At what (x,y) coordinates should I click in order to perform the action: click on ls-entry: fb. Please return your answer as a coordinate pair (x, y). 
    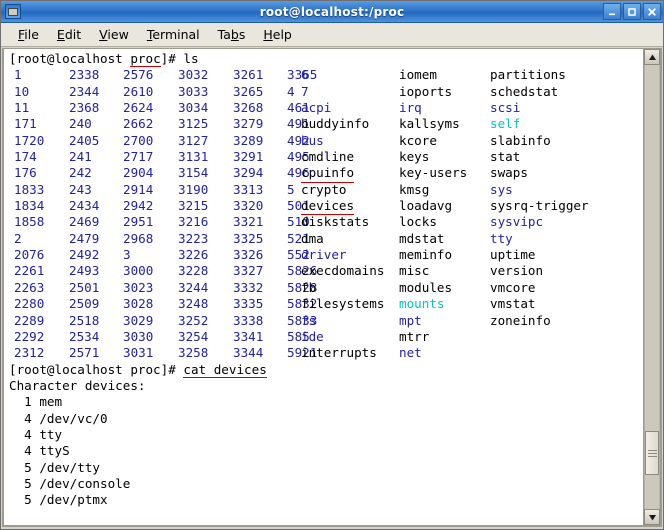
    Looking at the image, I should click on (309, 287).